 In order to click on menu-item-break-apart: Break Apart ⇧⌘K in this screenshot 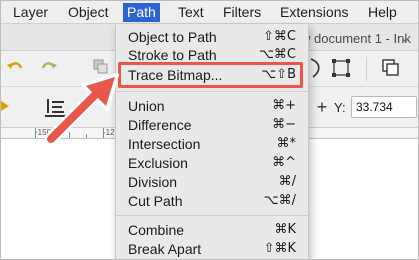, I will do `click(213, 249)`.